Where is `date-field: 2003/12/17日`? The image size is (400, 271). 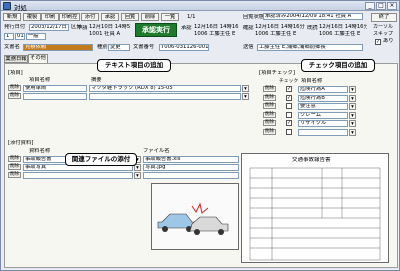 date-field: 2003/12/17日 is located at coordinates (49, 27).